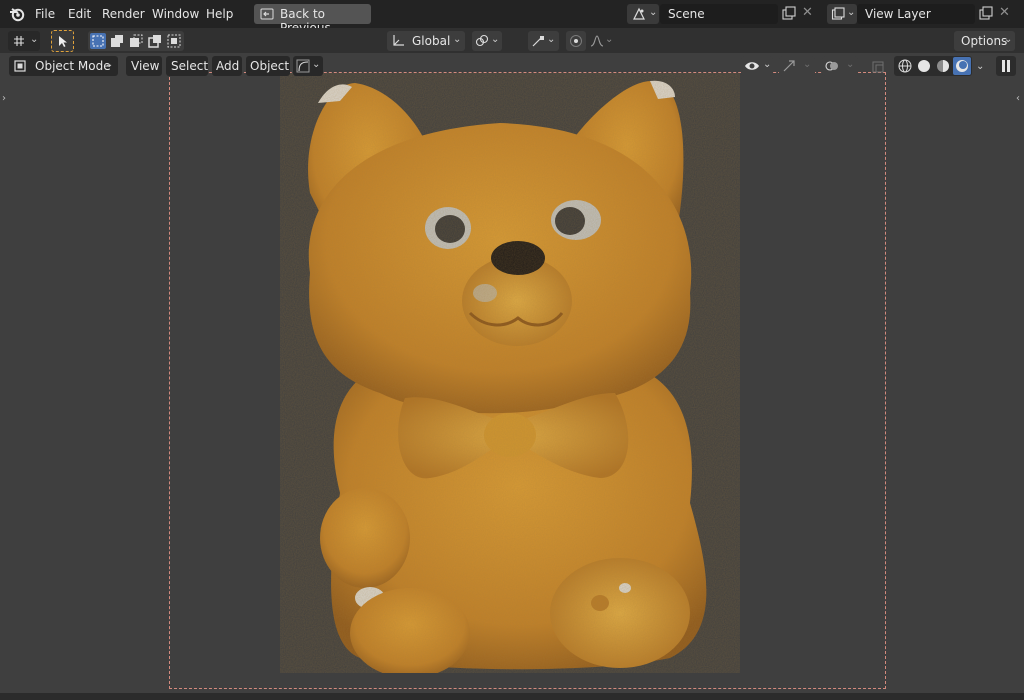  What do you see at coordinates (174, 41) in the screenshot?
I see `intersect-selection-icon` at bounding box center [174, 41].